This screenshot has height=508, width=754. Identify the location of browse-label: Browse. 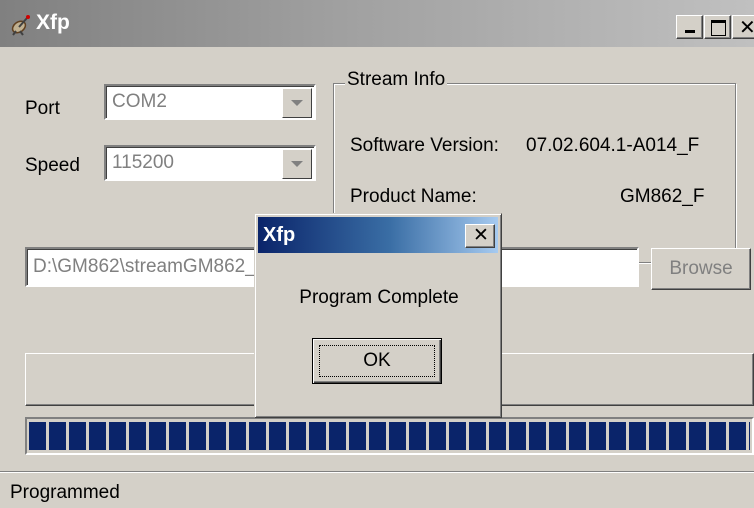
(701, 268).